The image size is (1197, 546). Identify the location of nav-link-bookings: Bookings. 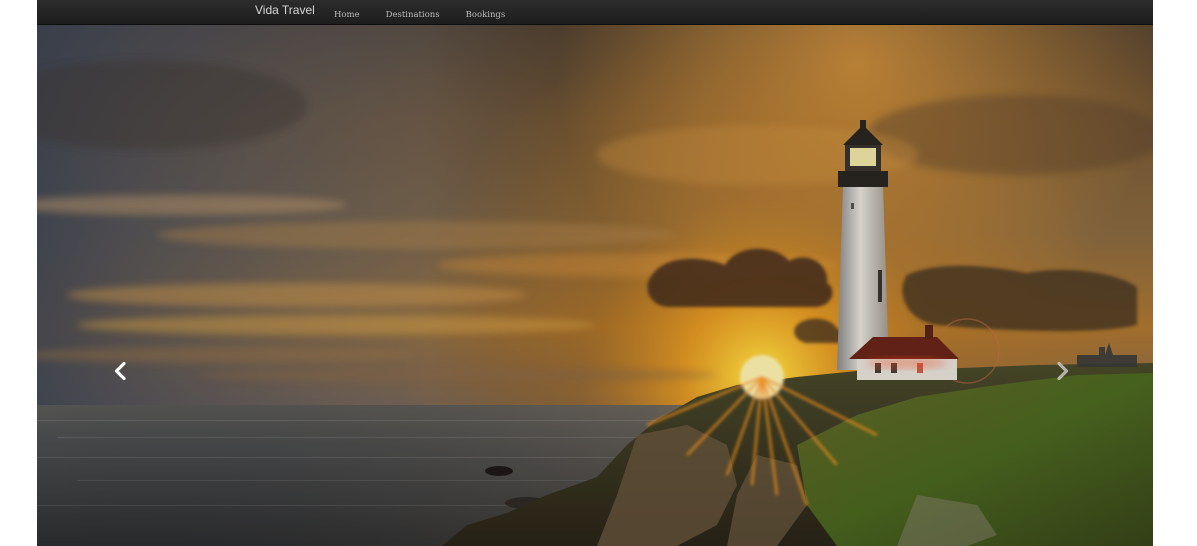
(486, 15).